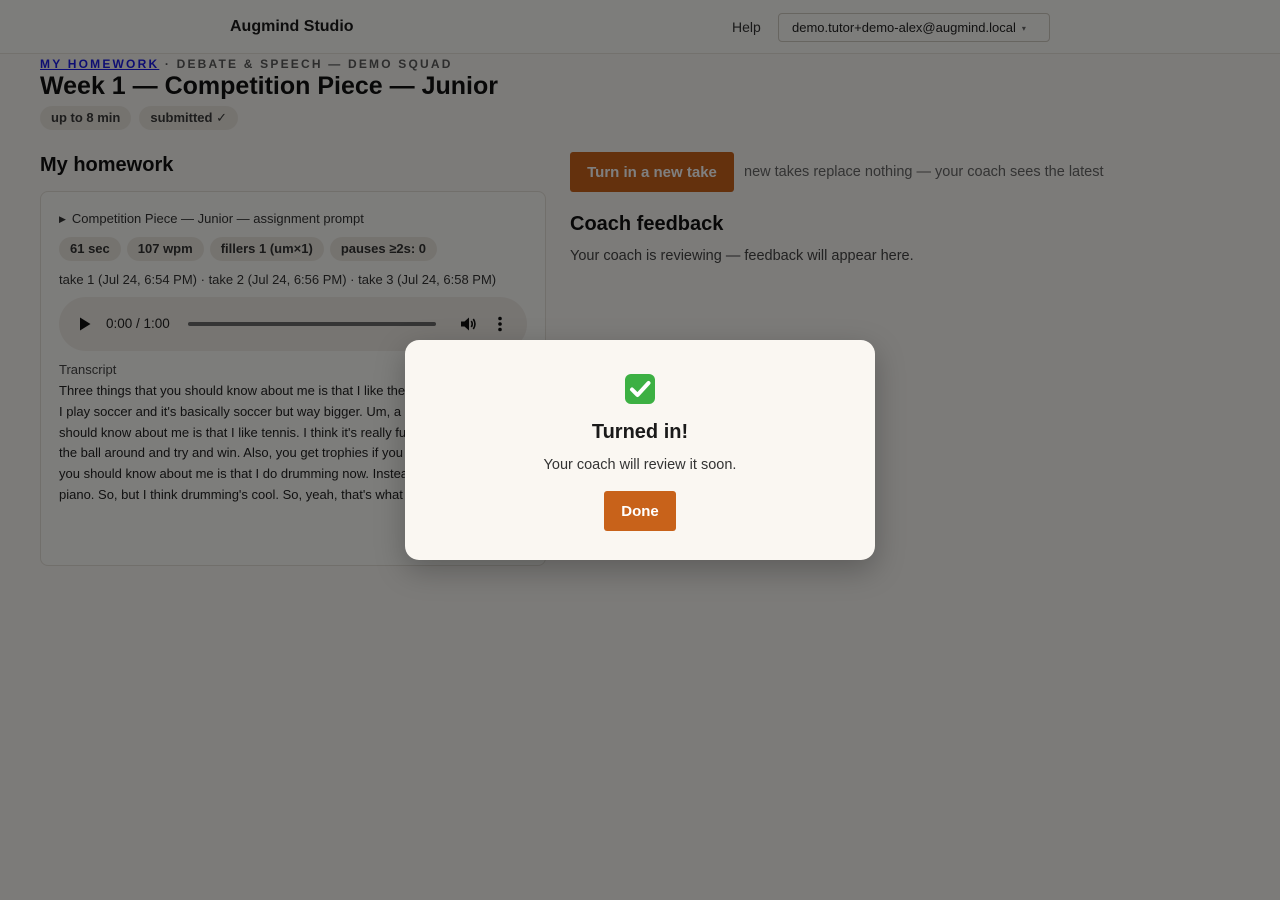 Image resolution: width=1280 pixels, height=900 pixels. What do you see at coordinates (640, 389) in the screenshot?
I see `check-mark-button-icon` at bounding box center [640, 389].